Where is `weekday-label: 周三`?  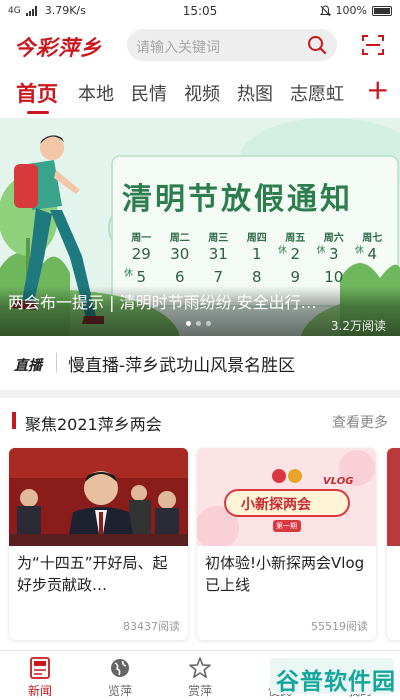 weekday-label: 周三 is located at coordinates (218, 238).